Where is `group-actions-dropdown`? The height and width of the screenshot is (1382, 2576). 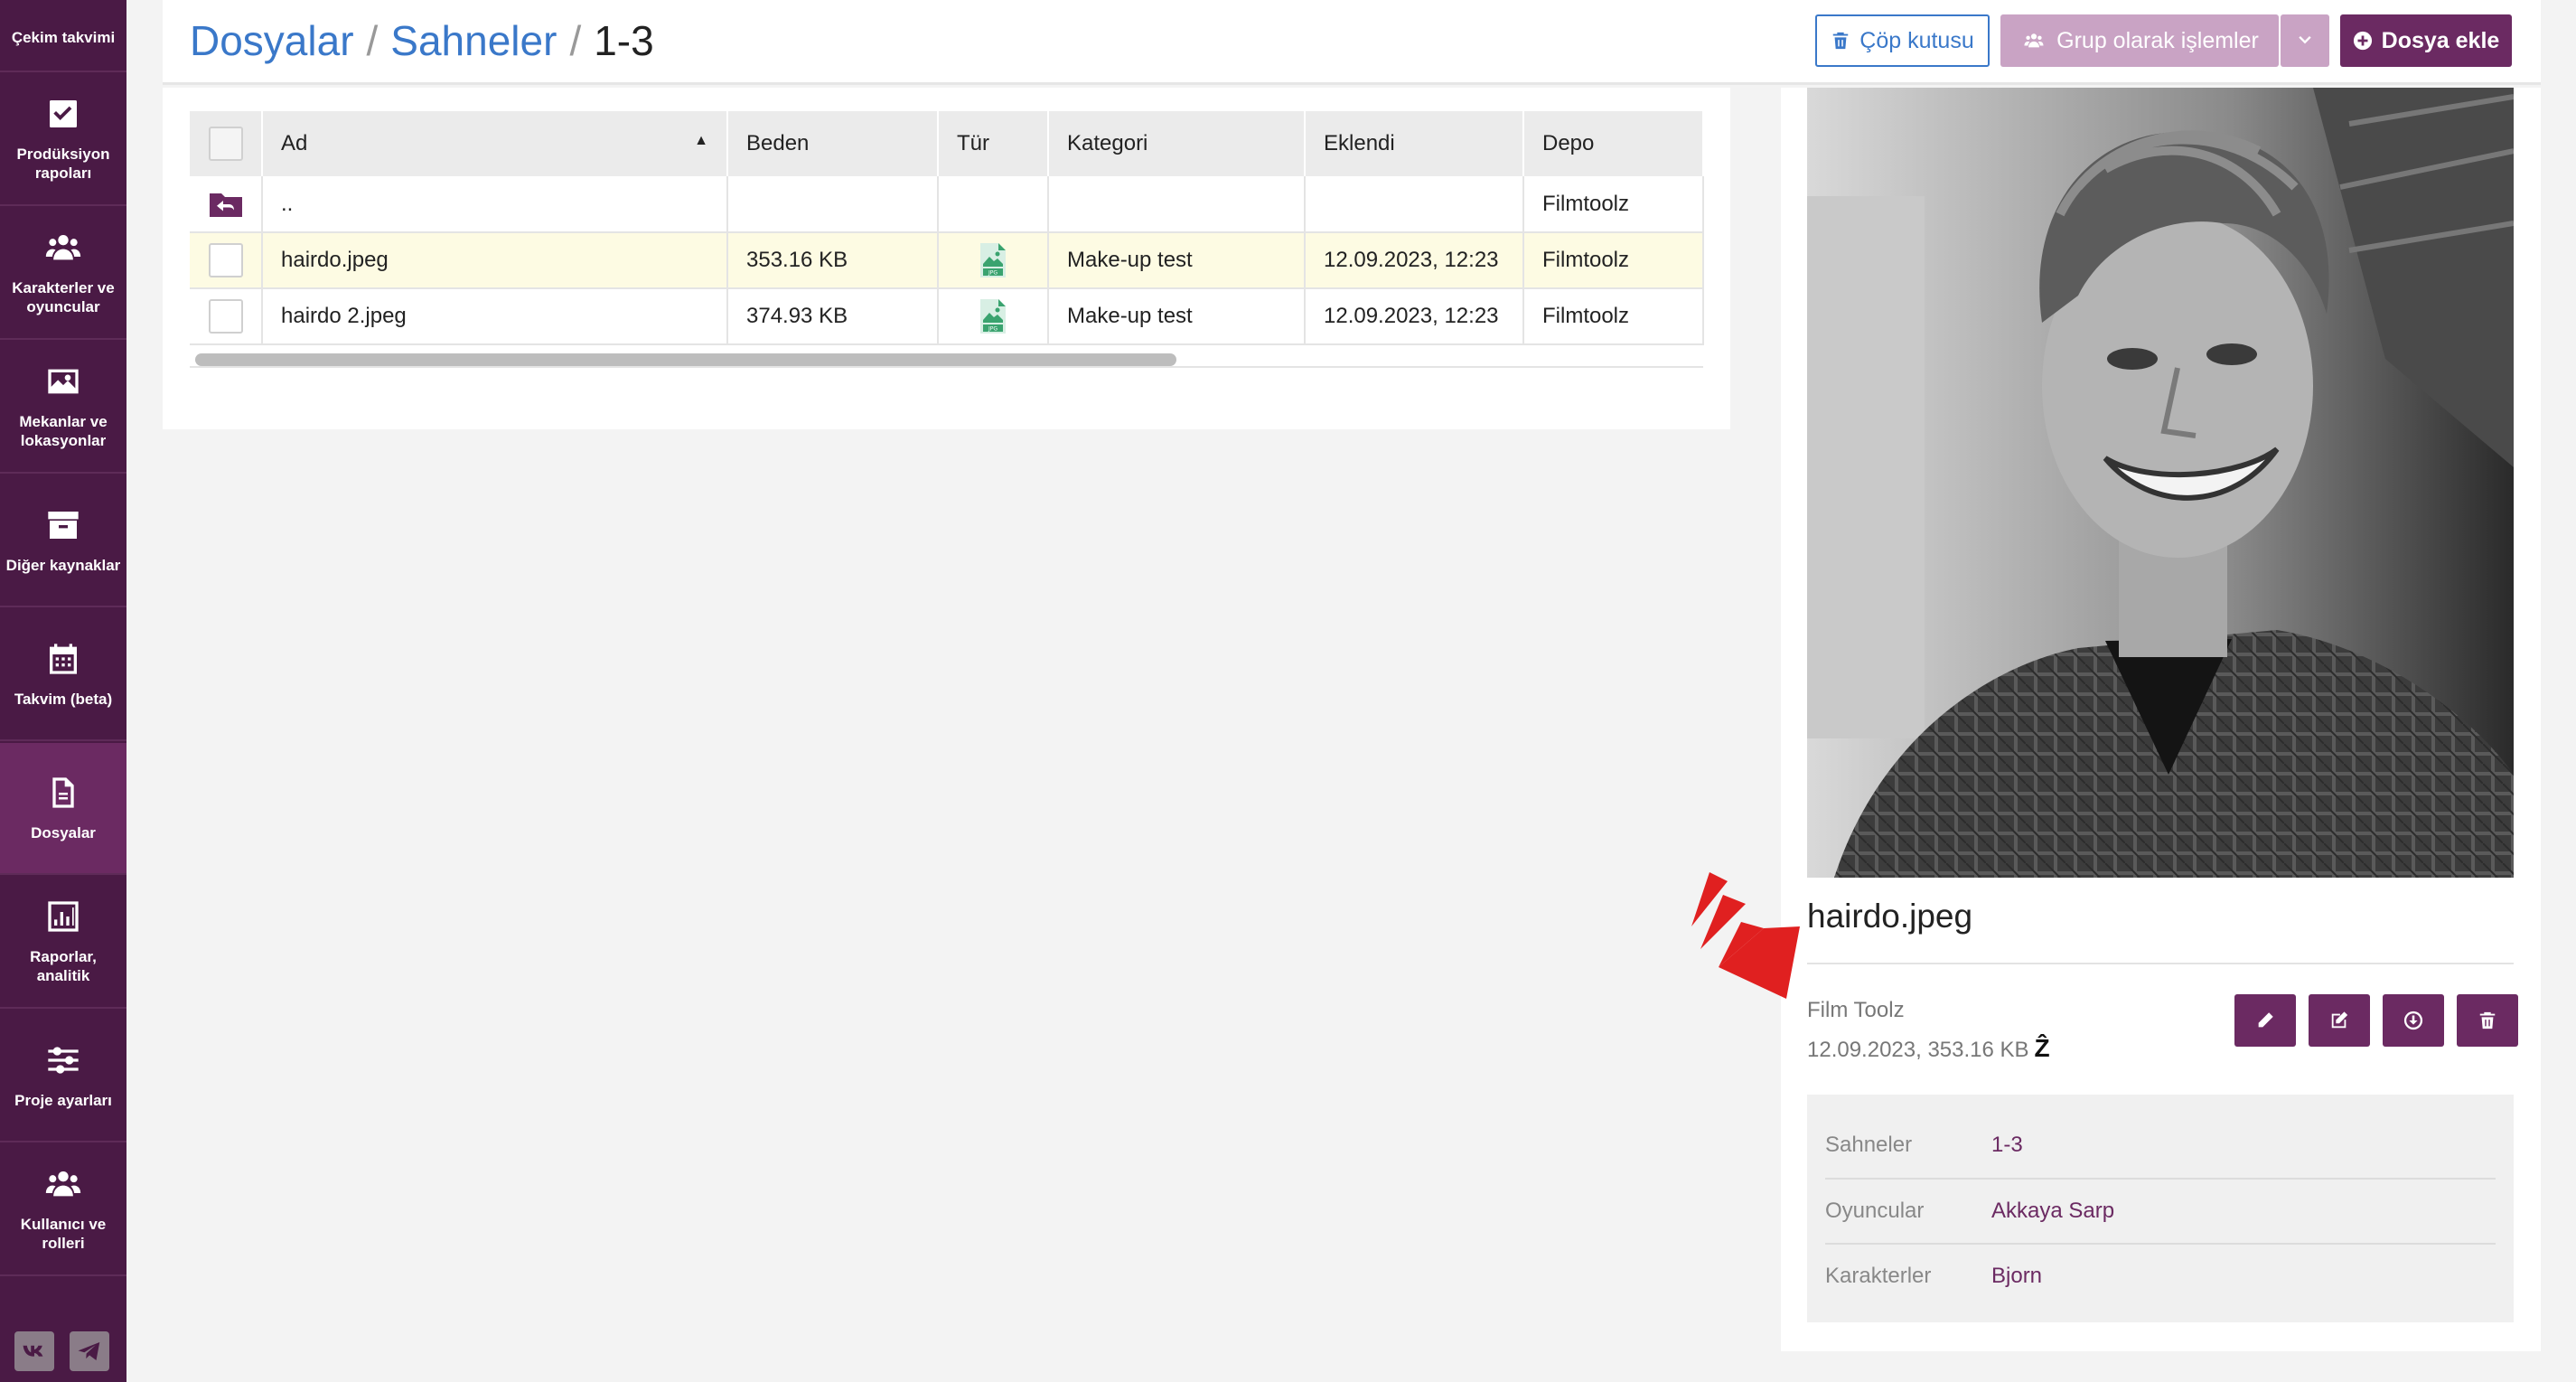
group-actions-dropdown is located at coordinates (2305, 40).